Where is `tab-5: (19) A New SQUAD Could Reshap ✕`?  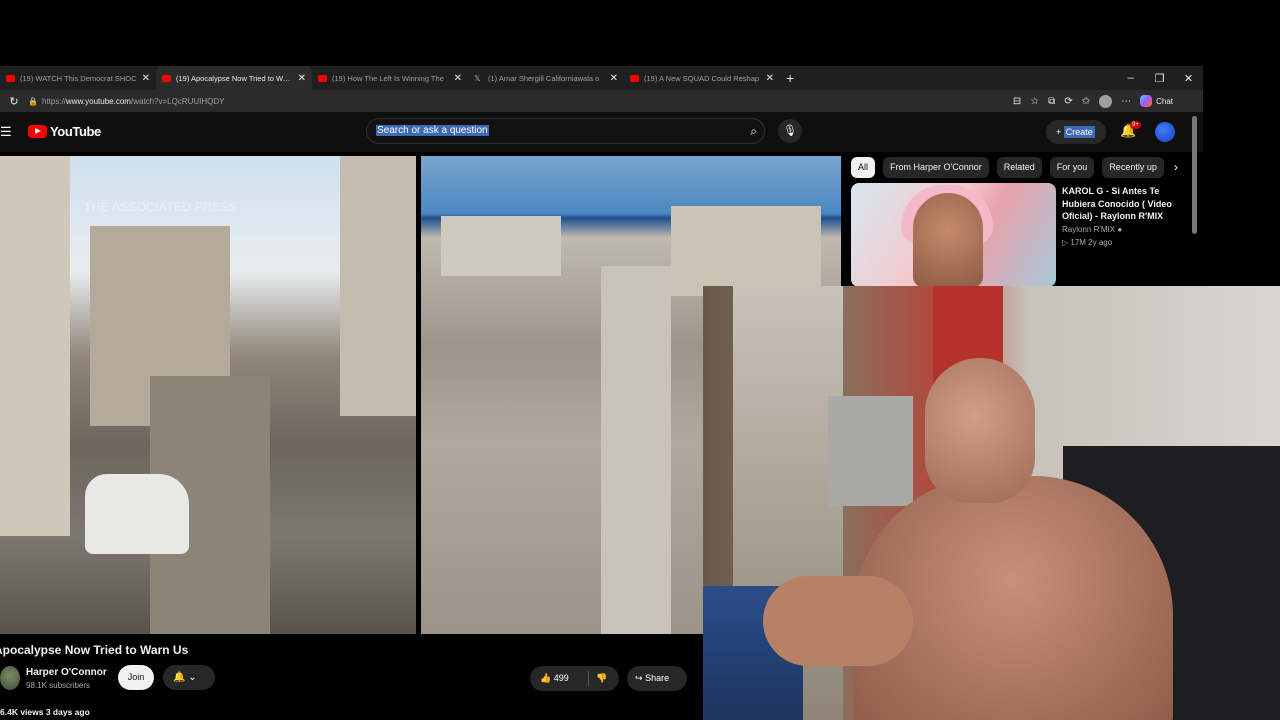 tab-5: (19) A New SQUAD Could Reshap ✕ is located at coordinates (702, 78).